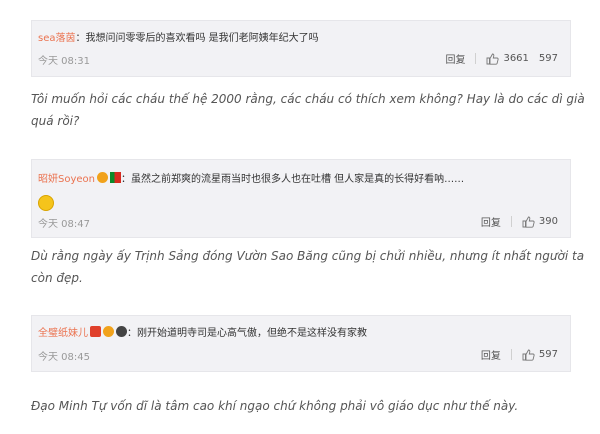 The image size is (600, 434). What do you see at coordinates (57, 38) in the screenshot?
I see `comment-username: sea落茵` at bounding box center [57, 38].